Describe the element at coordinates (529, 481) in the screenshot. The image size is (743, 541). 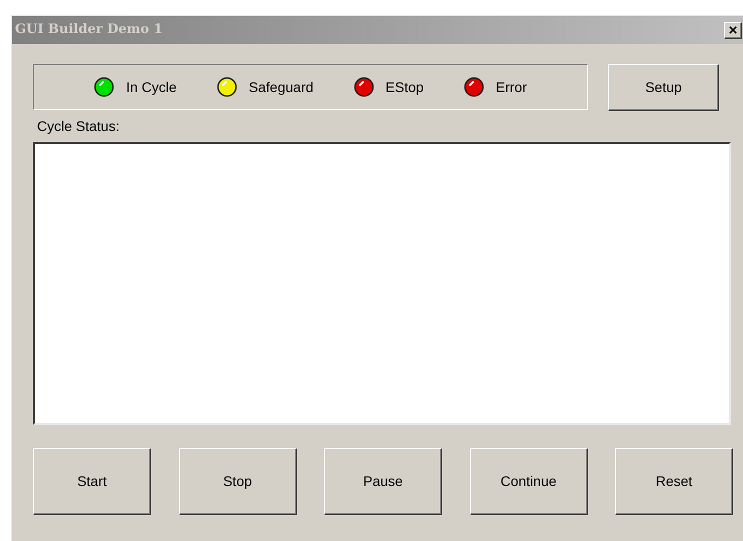
I see `action-button: Continue` at that location.